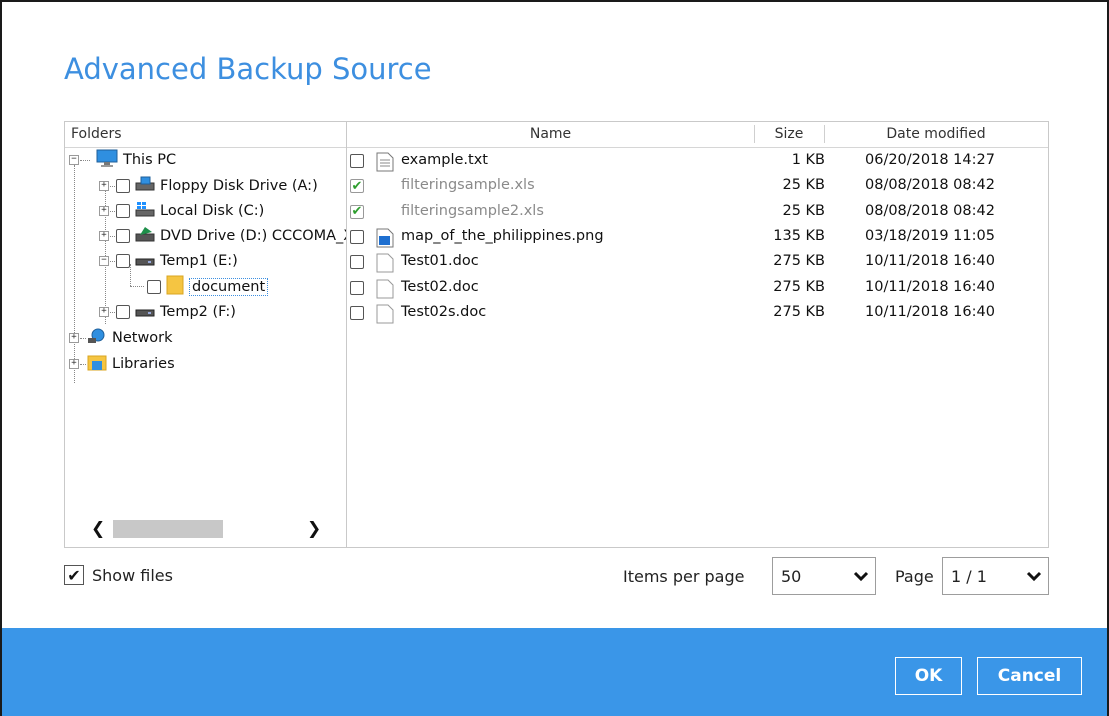 The height and width of the screenshot is (716, 1109). What do you see at coordinates (550, 134) in the screenshot?
I see `column-header-name: Name` at bounding box center [550, 134].